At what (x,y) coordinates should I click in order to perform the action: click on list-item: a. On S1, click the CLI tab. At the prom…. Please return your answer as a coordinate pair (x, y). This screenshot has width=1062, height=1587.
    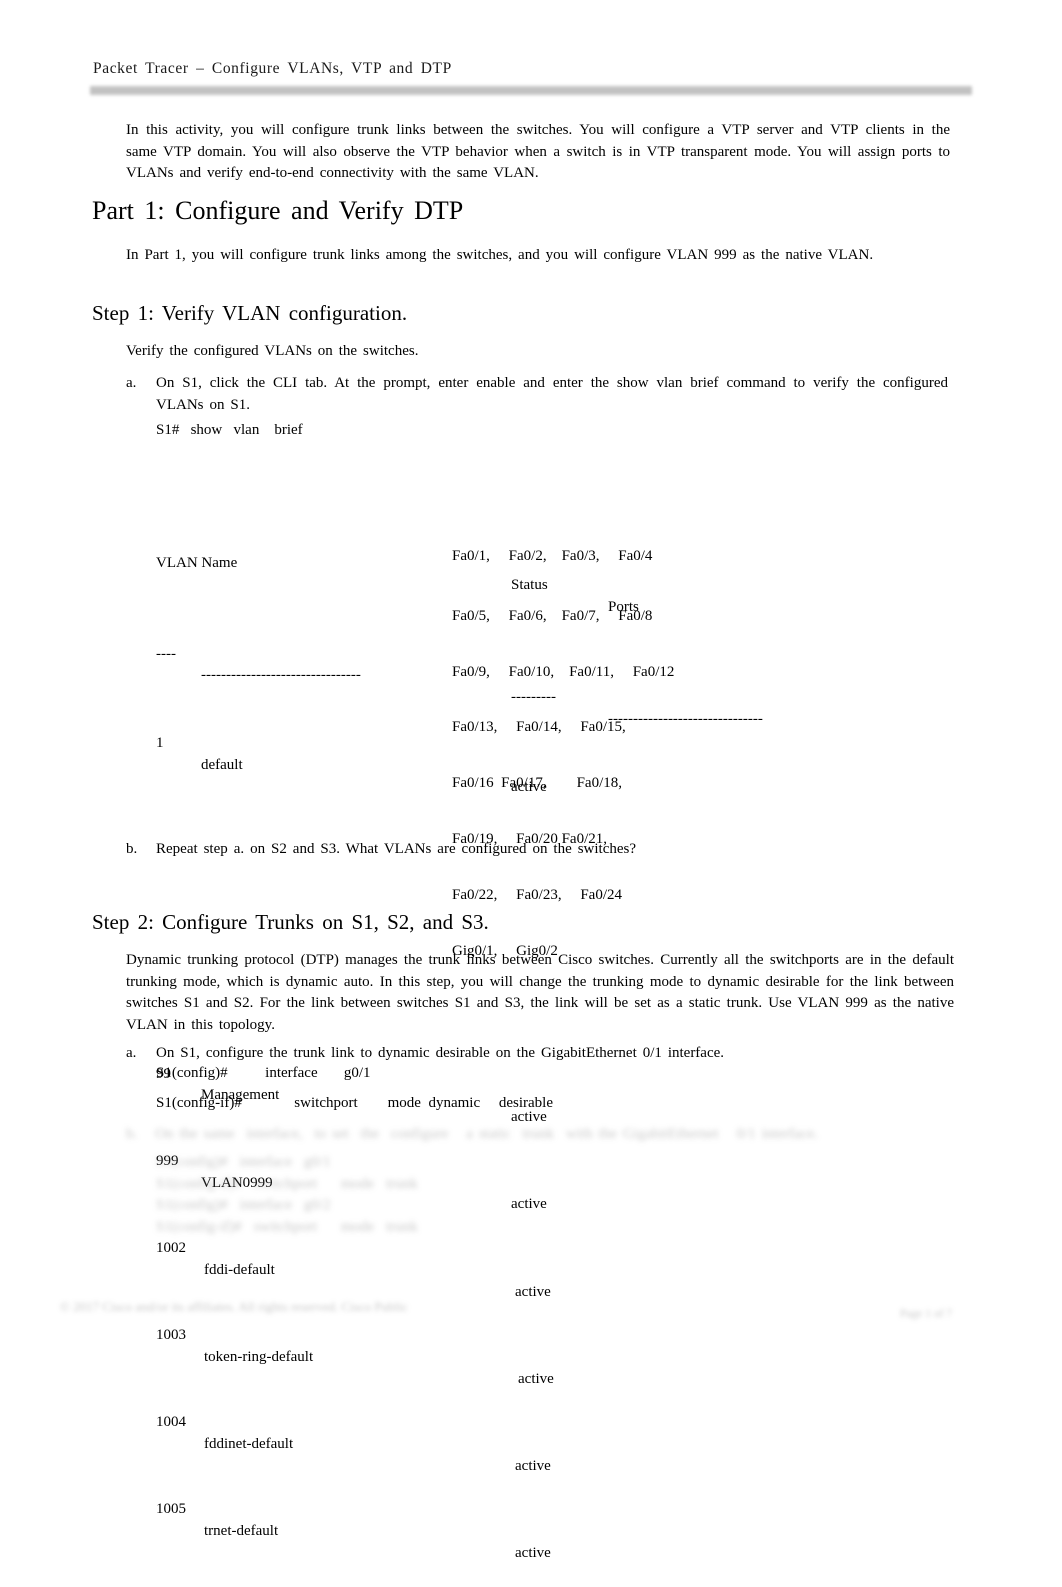
    Looking at the image, I should click on (537, 394).